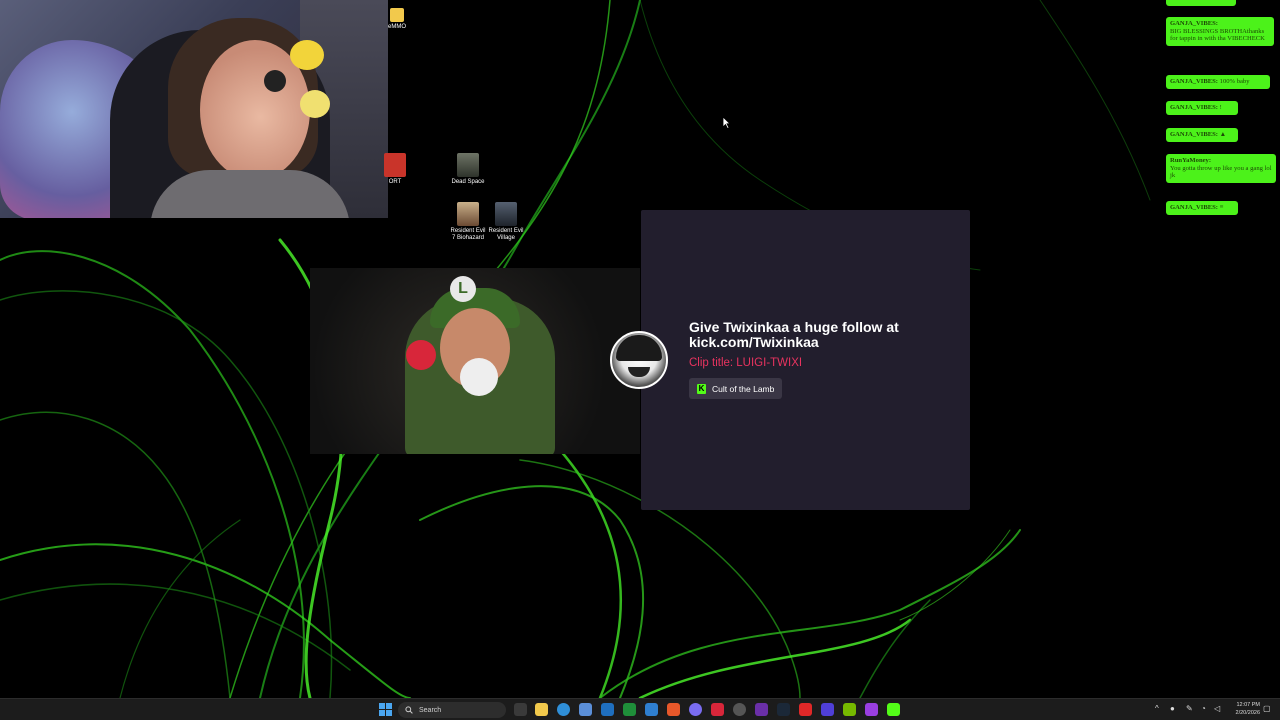 This screenshot has height=720, width=1280. I want to click on chat-username: RunYaMoney:, so click(1191, 160).